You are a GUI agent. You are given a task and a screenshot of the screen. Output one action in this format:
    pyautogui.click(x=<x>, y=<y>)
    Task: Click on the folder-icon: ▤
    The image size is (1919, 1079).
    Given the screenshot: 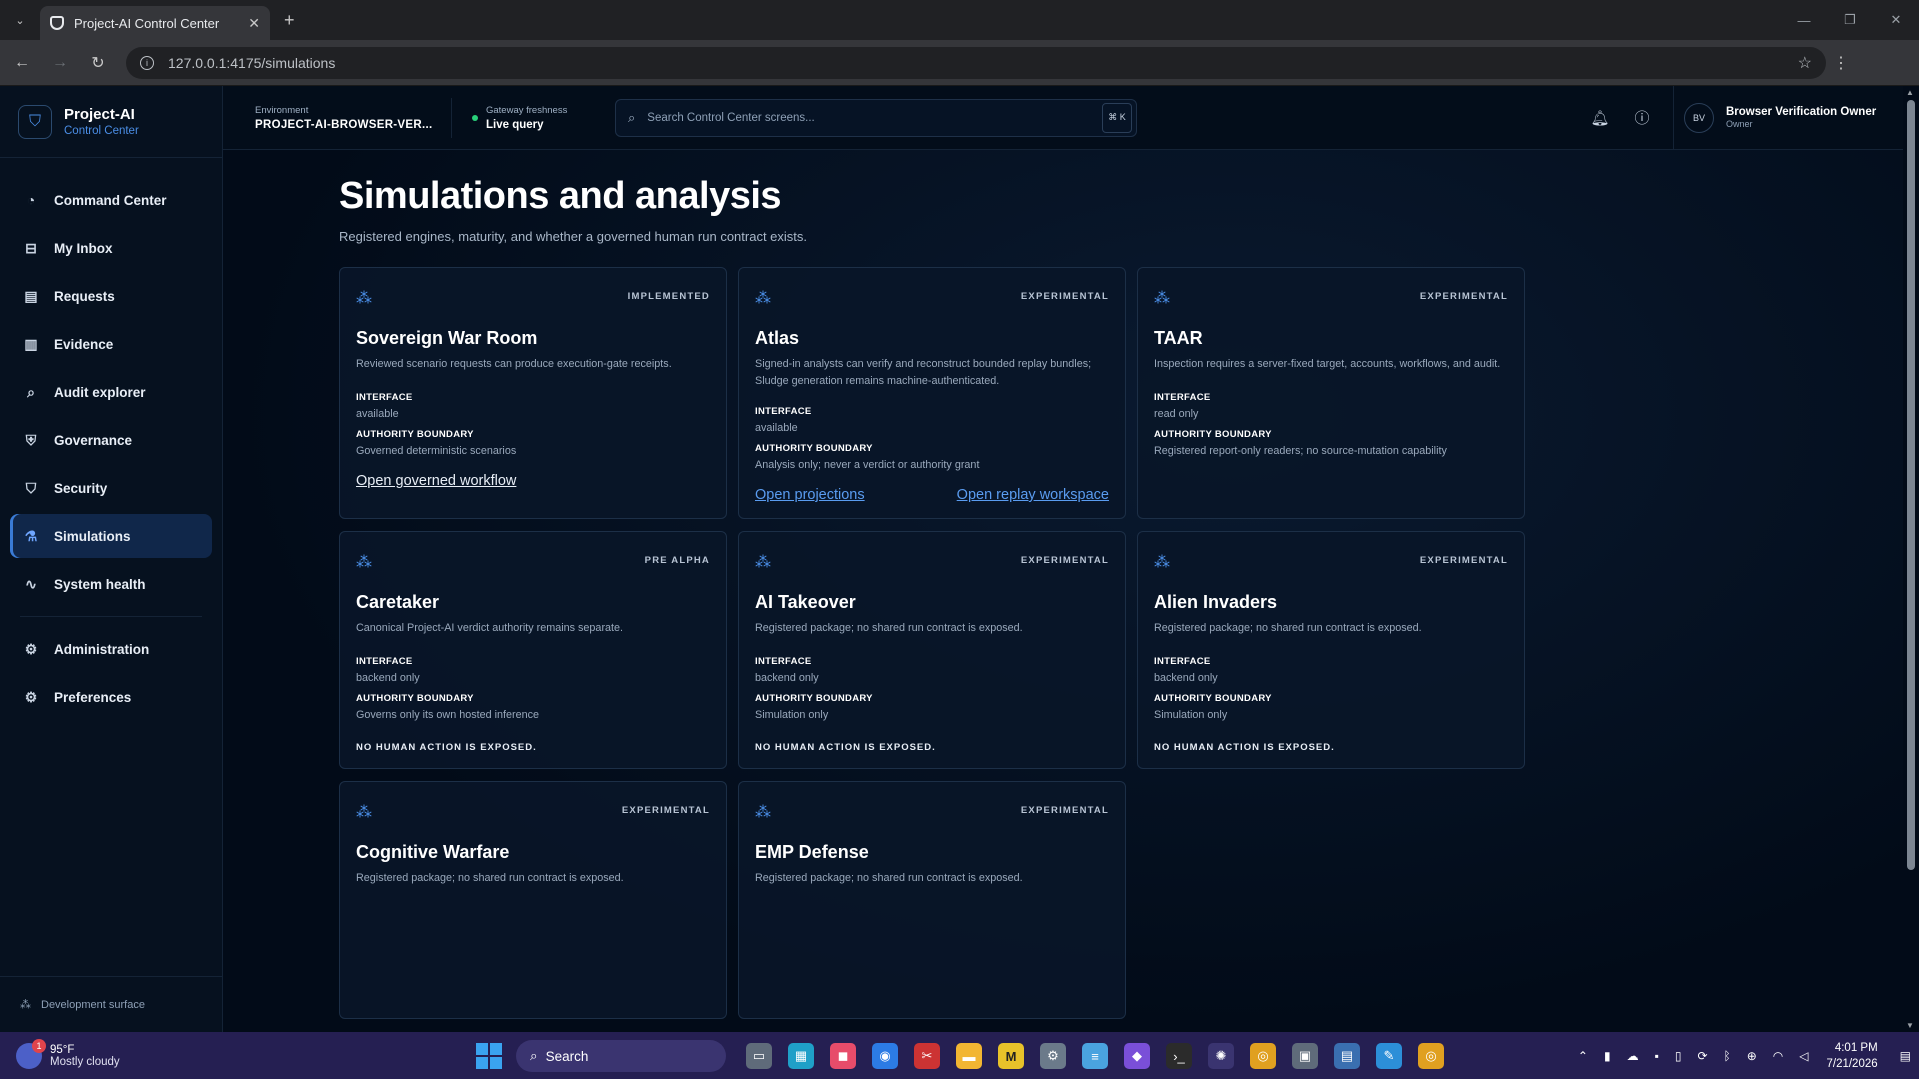 What is the action you would take?
    pyautogui.click(x=1347, y=1056)
    